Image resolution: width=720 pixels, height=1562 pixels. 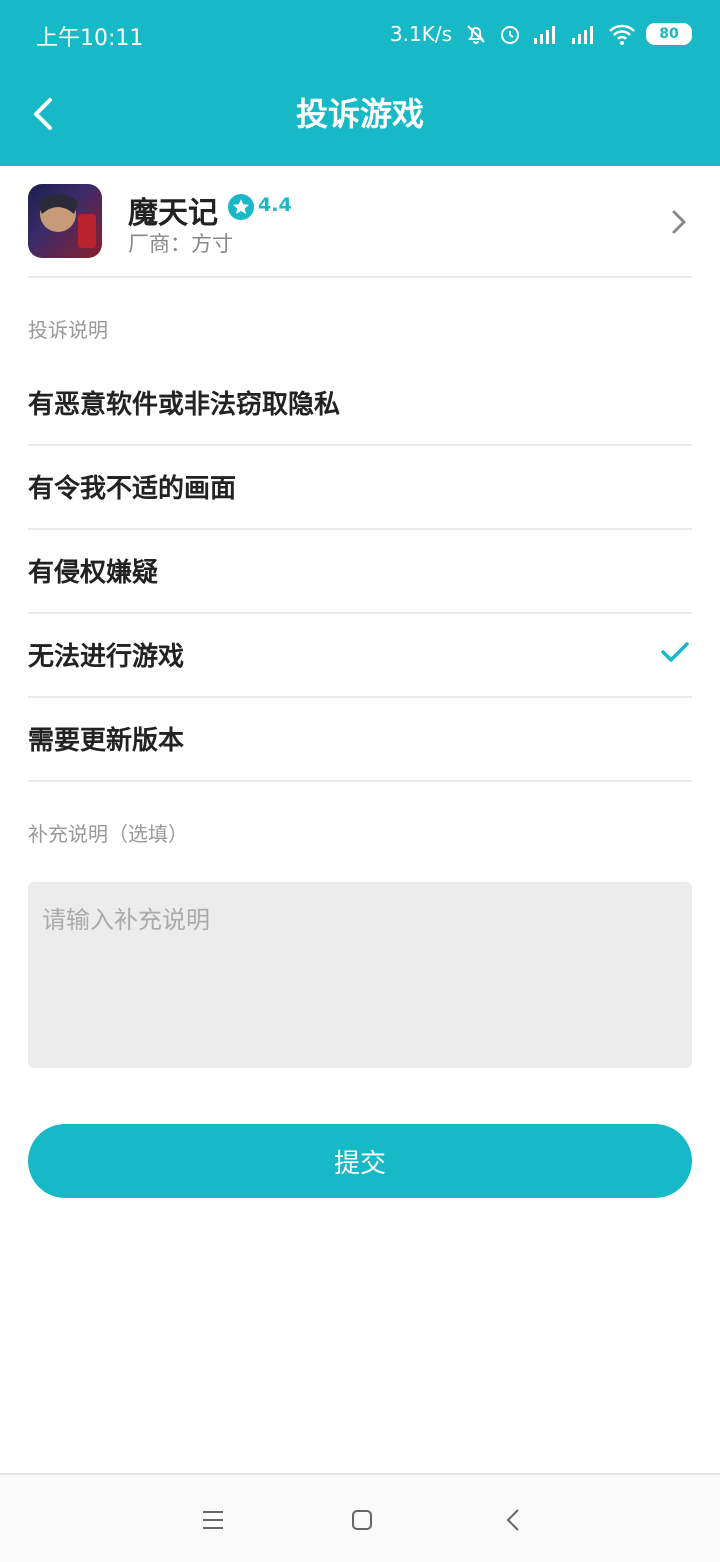 What do you see at coordinates (360, 1161) in the screenshot?
I see `submit-button: 提交` at bounding box center [360, 1161].